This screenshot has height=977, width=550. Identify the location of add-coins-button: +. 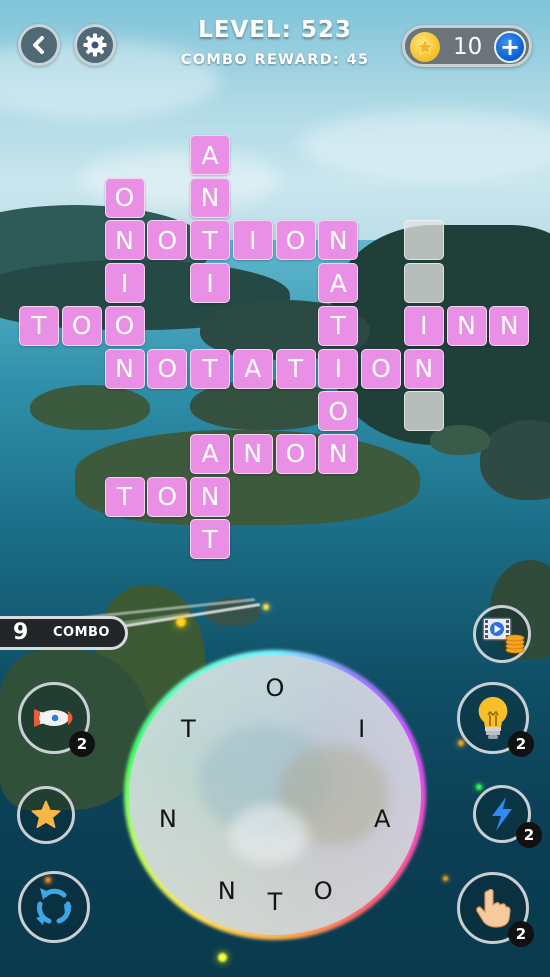
(510, 47).